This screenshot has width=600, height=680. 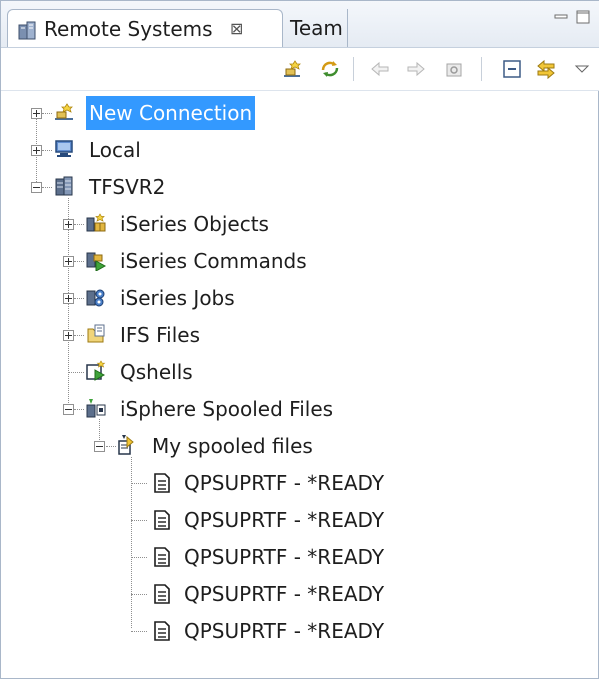 I want to click on tree-item-isphere-spooled-files: iSphere Spooled Files, so click(x=181, y=409).